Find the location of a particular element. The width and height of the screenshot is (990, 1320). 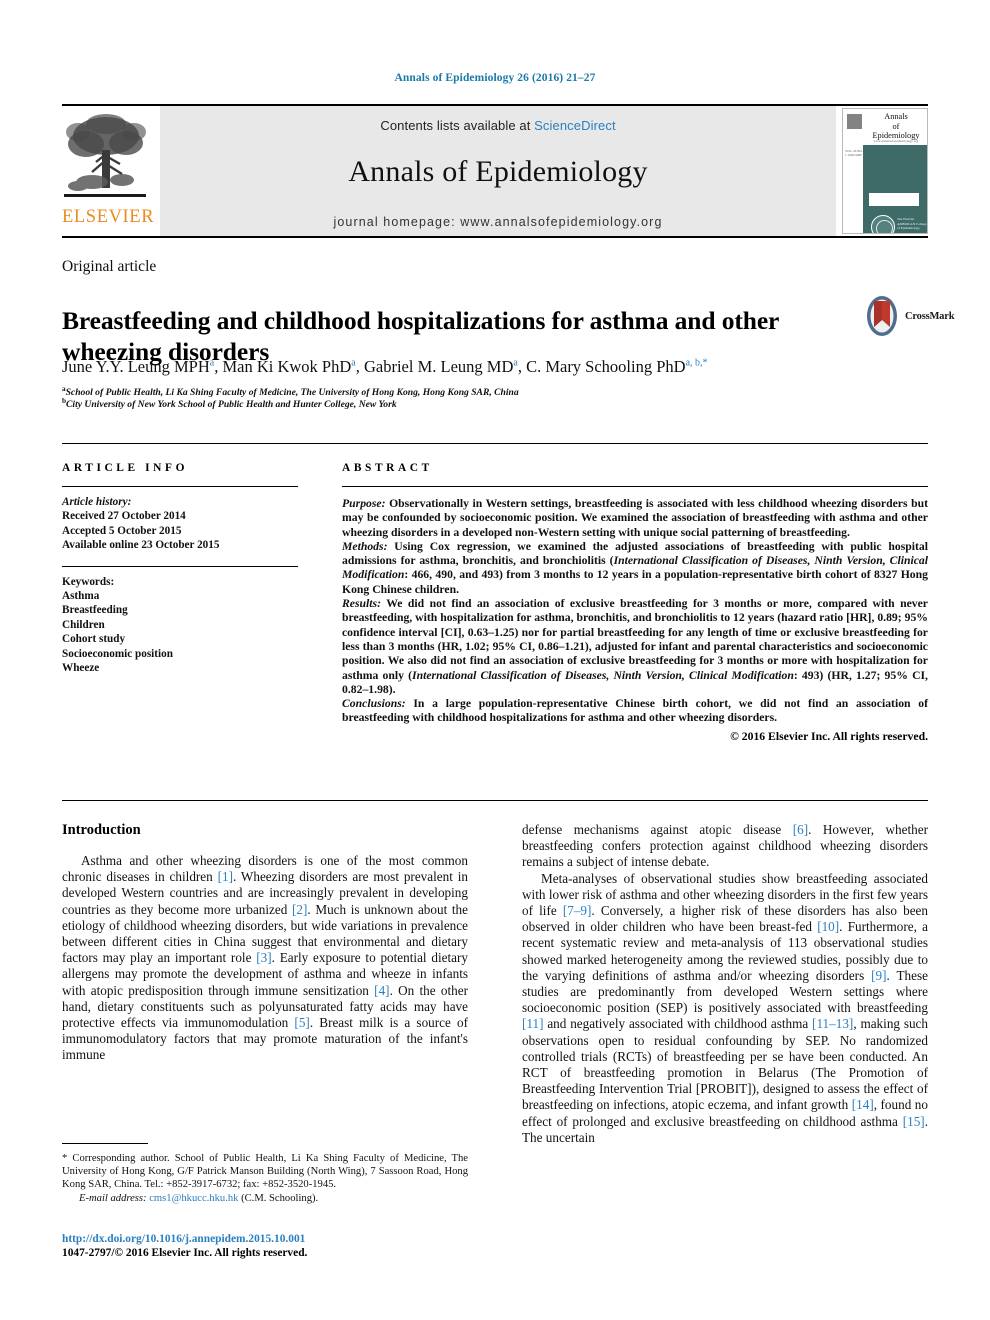

keywords-divider is located at coordinates (180, 566).